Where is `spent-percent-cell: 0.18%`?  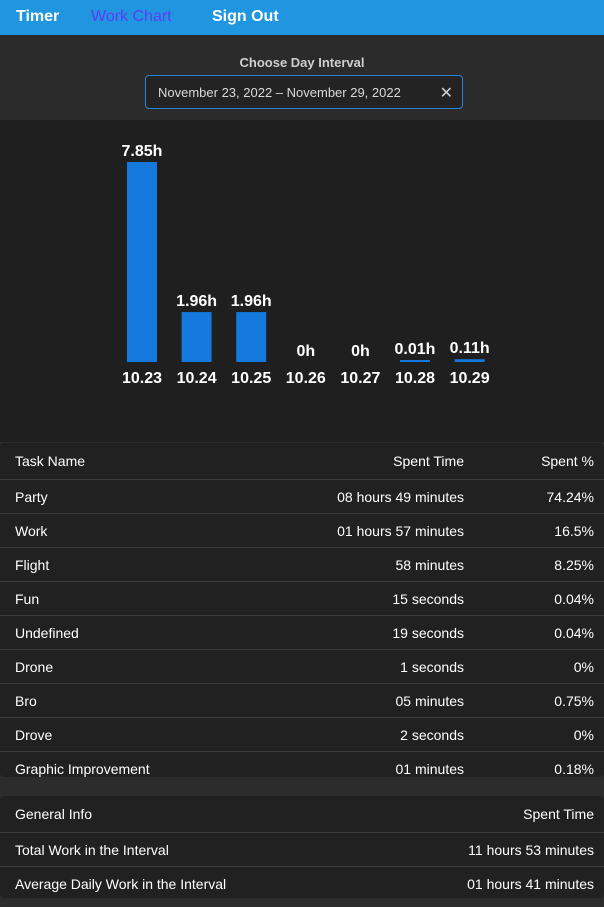
spent-percent-cell: 0.18% is located at coordinates (574, 769).